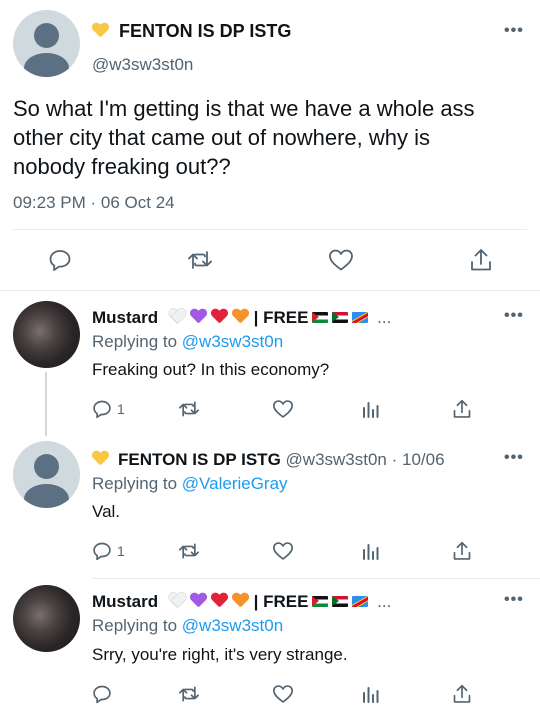 This screenshot has width=540, height=716. What do you see at coordinates (365, 459) in the screenshot?
I see `handle: @w3sw3st0n · 10/06` at bounding box center [365, 459].